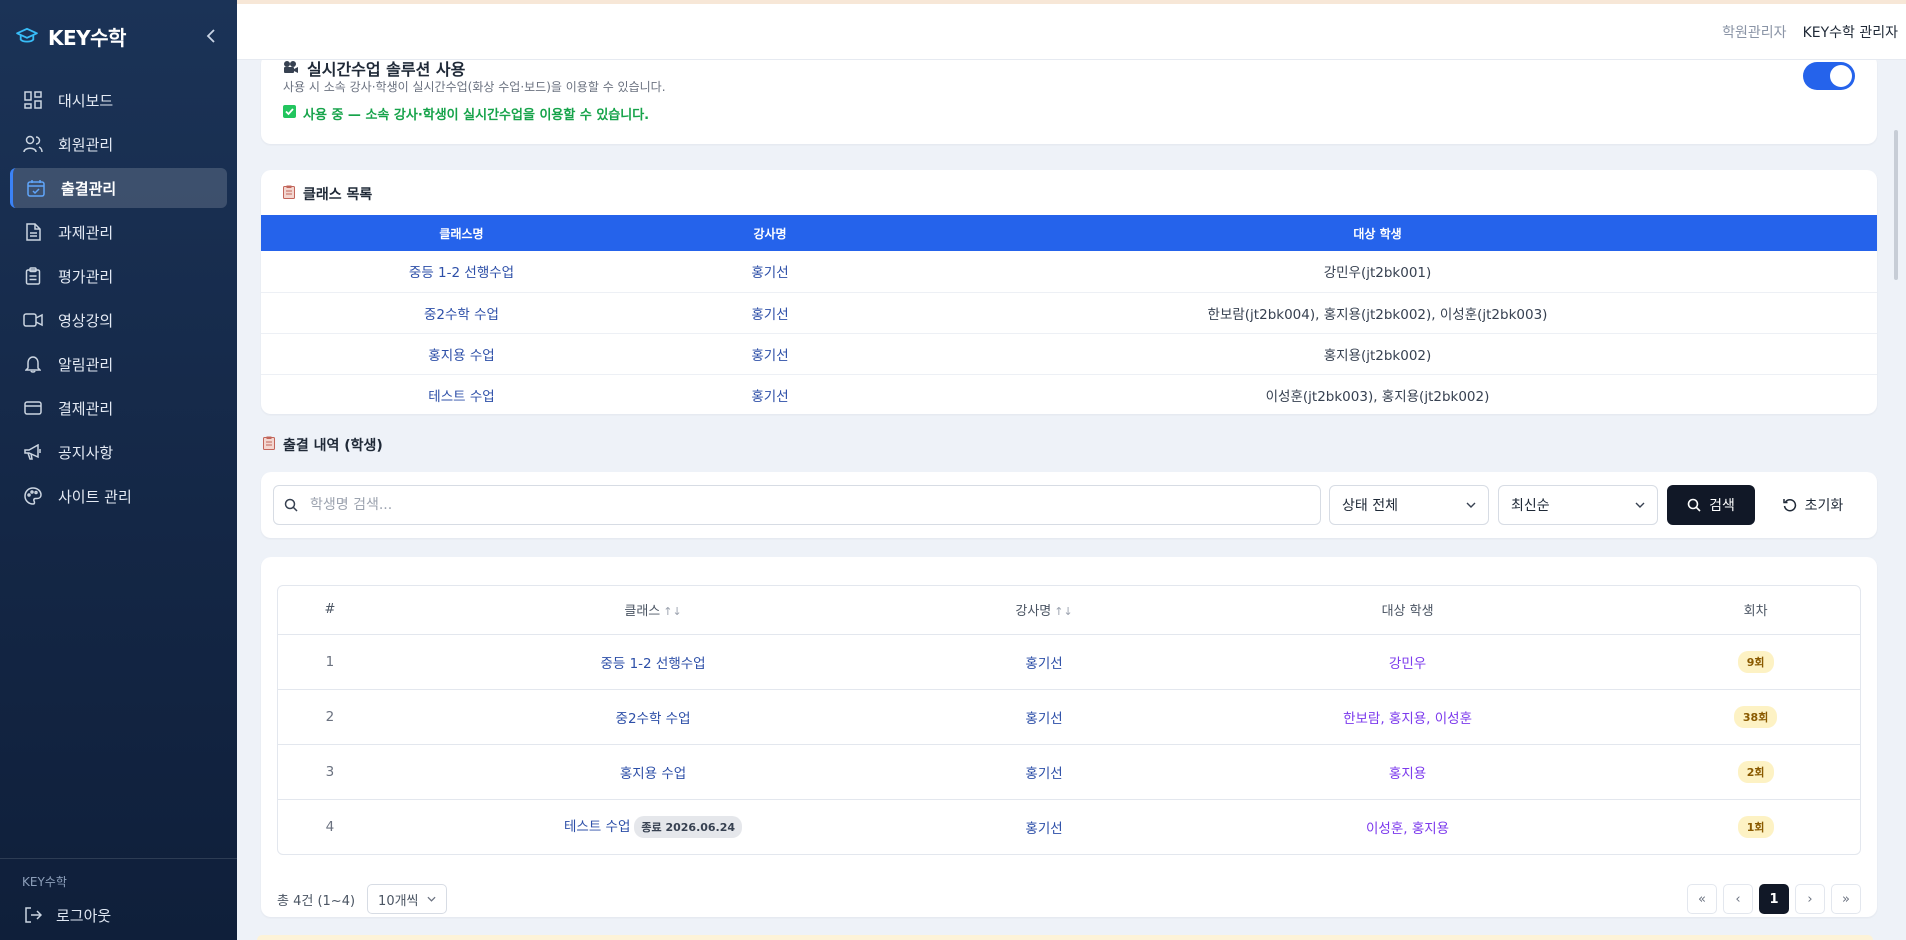  I want to click on student-names: 이성훈, 홍지용, so click(1408, 828).